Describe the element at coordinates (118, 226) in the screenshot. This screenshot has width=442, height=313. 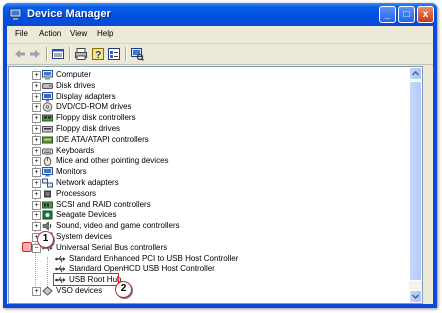
I see `tree-item-label: Sound, video and game controllers` at that location.